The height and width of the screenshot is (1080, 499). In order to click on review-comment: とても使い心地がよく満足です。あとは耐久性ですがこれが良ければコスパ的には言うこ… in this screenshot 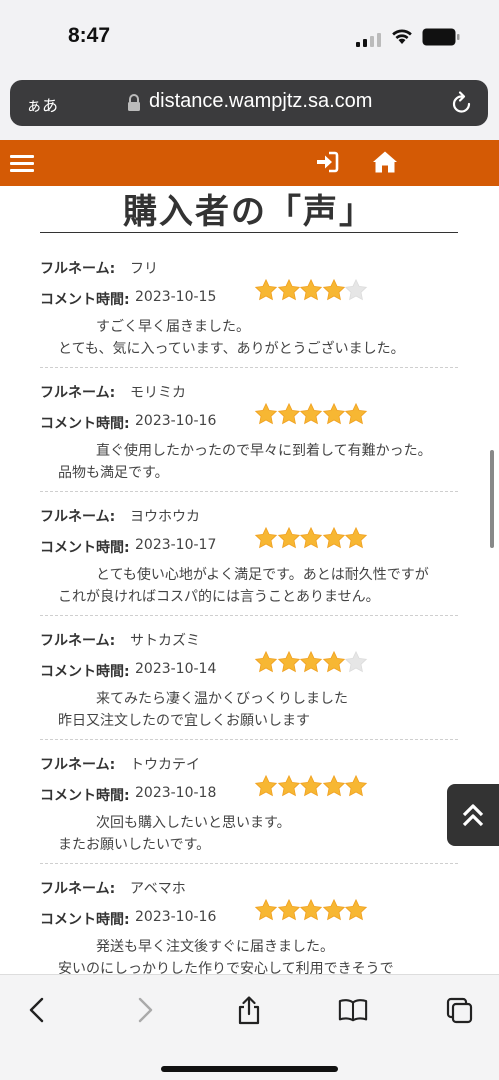, I will do `click(243, 586)`.